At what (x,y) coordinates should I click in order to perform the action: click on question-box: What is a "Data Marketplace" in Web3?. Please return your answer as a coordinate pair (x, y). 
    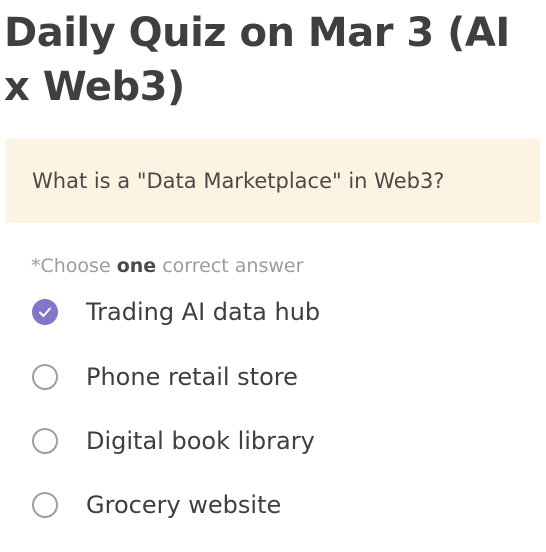
    Looking at the image, I should click on (273, 181).